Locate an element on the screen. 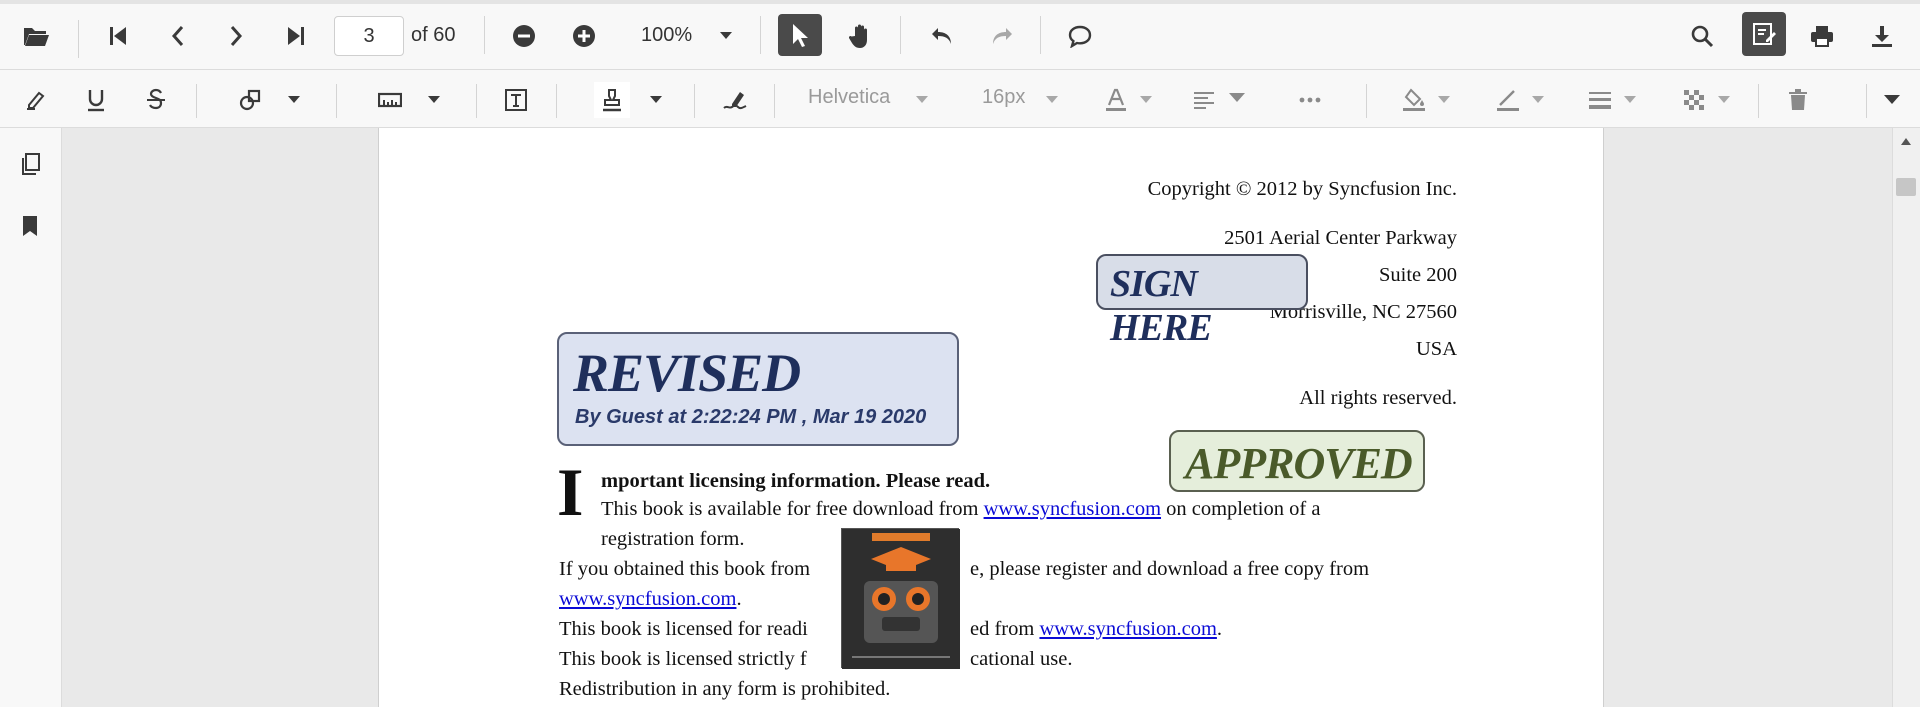  approved-stamp: APPROVED is located at coordinates (1297, 461).